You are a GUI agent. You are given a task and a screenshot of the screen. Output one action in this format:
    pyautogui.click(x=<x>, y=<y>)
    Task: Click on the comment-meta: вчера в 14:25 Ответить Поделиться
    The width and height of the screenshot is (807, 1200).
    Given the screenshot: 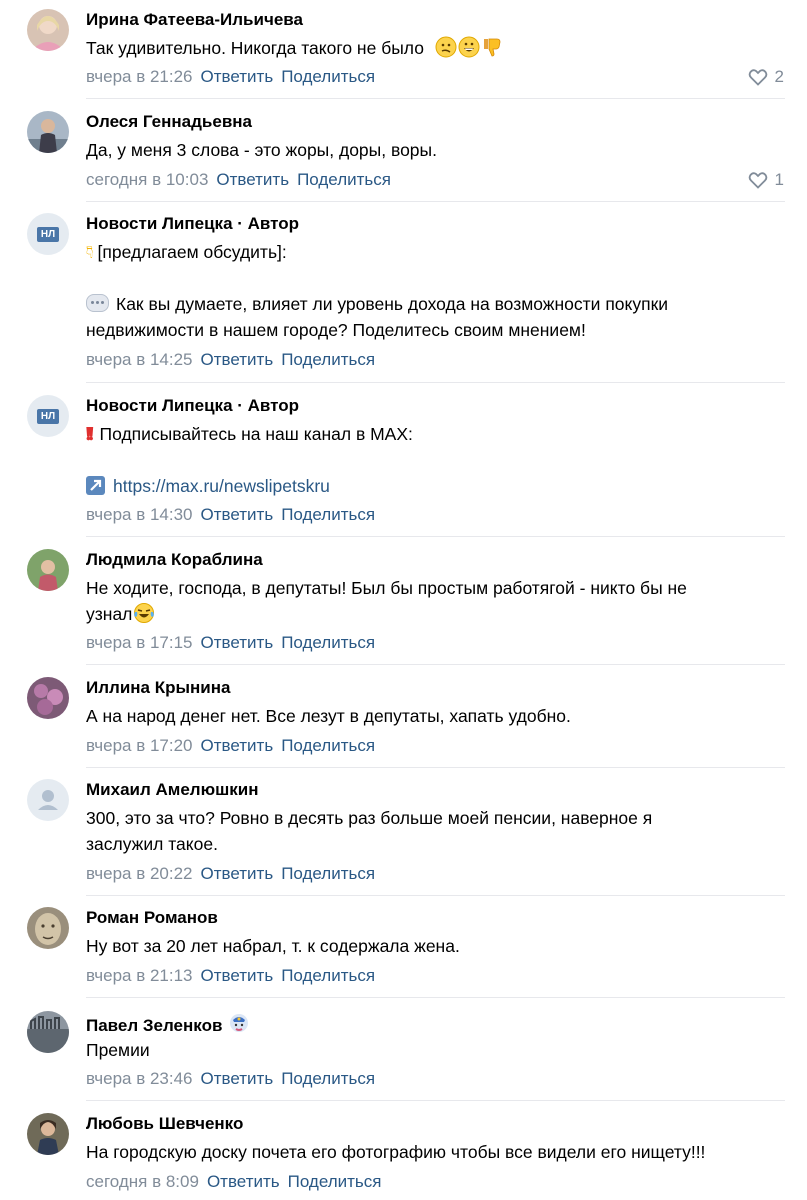 What is the action you would take?
    pyautogui.click(x=230, y=360)
    